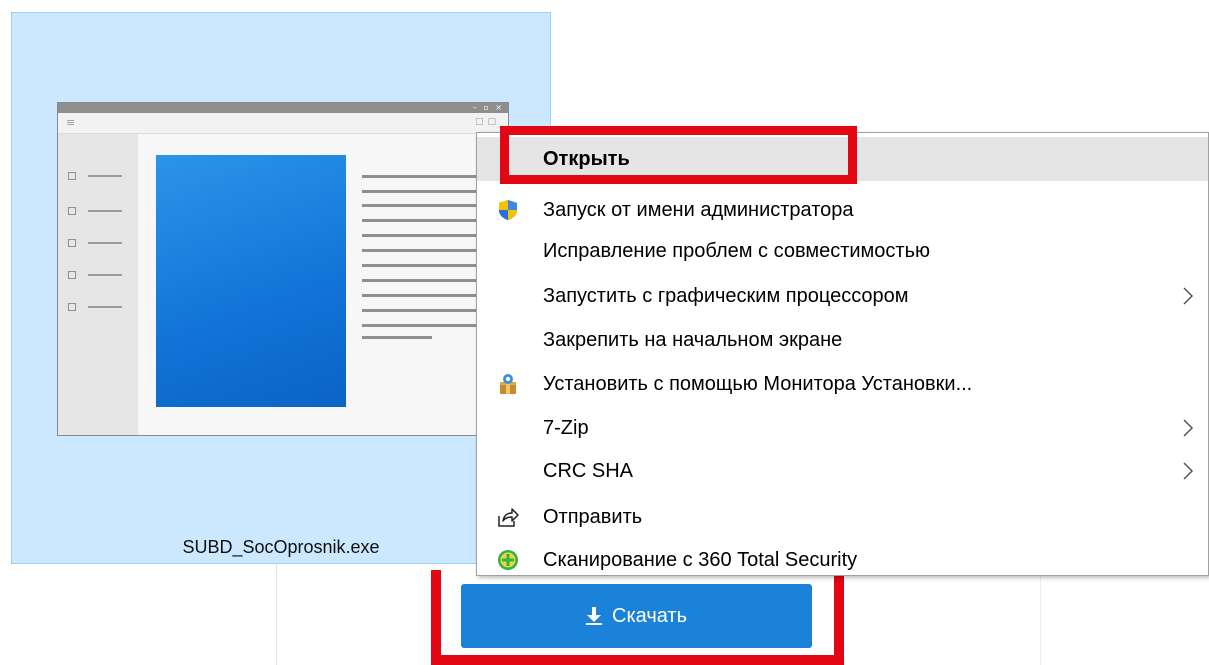  Describe the element at coordinates (593, 517) in the screenshot. I see `menu-item-label: Отправить` at that location.